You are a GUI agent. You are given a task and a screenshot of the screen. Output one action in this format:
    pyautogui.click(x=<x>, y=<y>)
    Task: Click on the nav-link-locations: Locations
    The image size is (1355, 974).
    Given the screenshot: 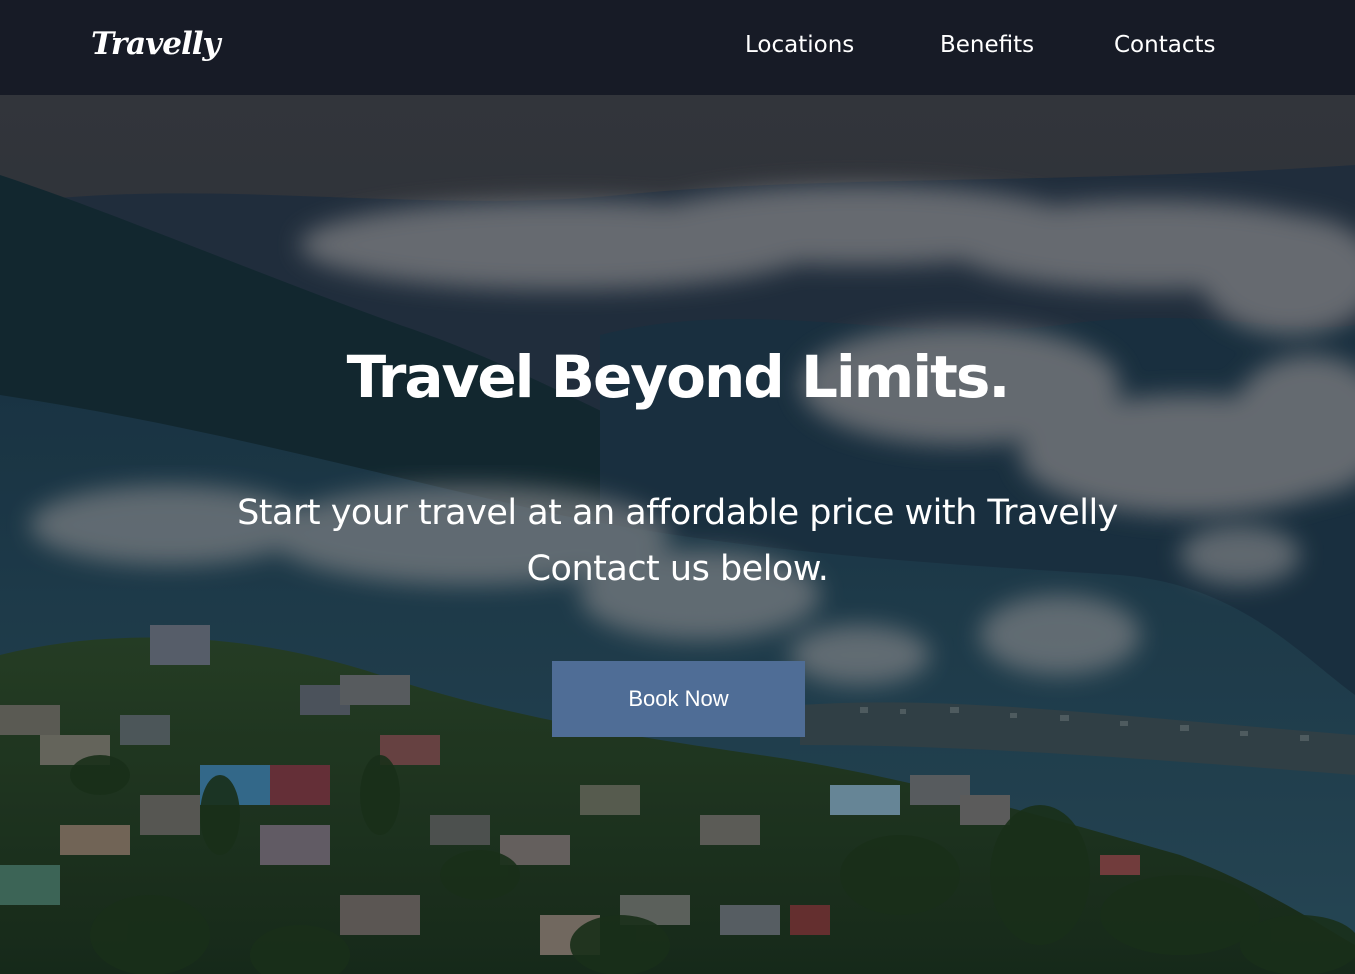 What is the action you would take?
    pyautogui.click(x=799, y=45)
    